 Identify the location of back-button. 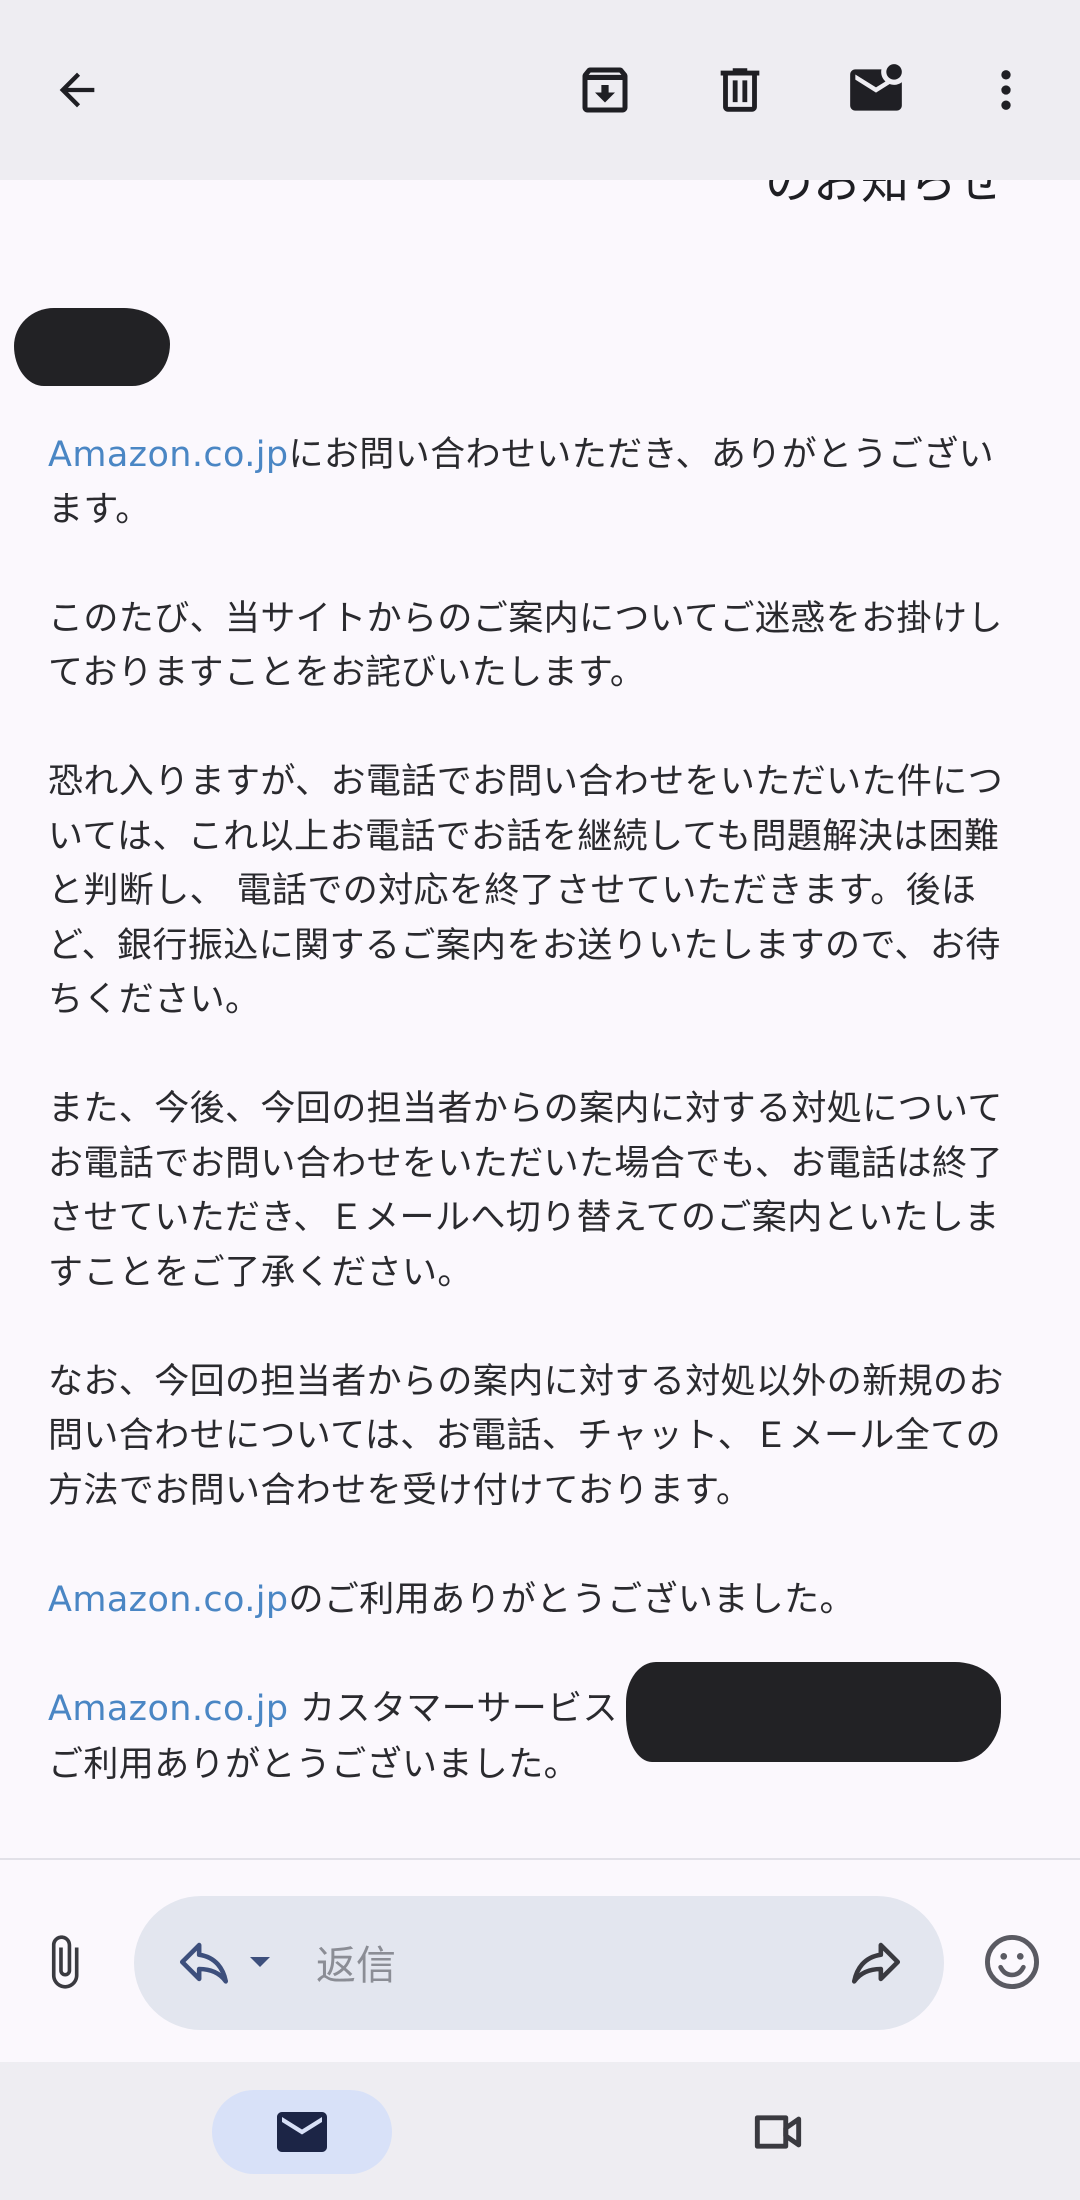
(77, 90).